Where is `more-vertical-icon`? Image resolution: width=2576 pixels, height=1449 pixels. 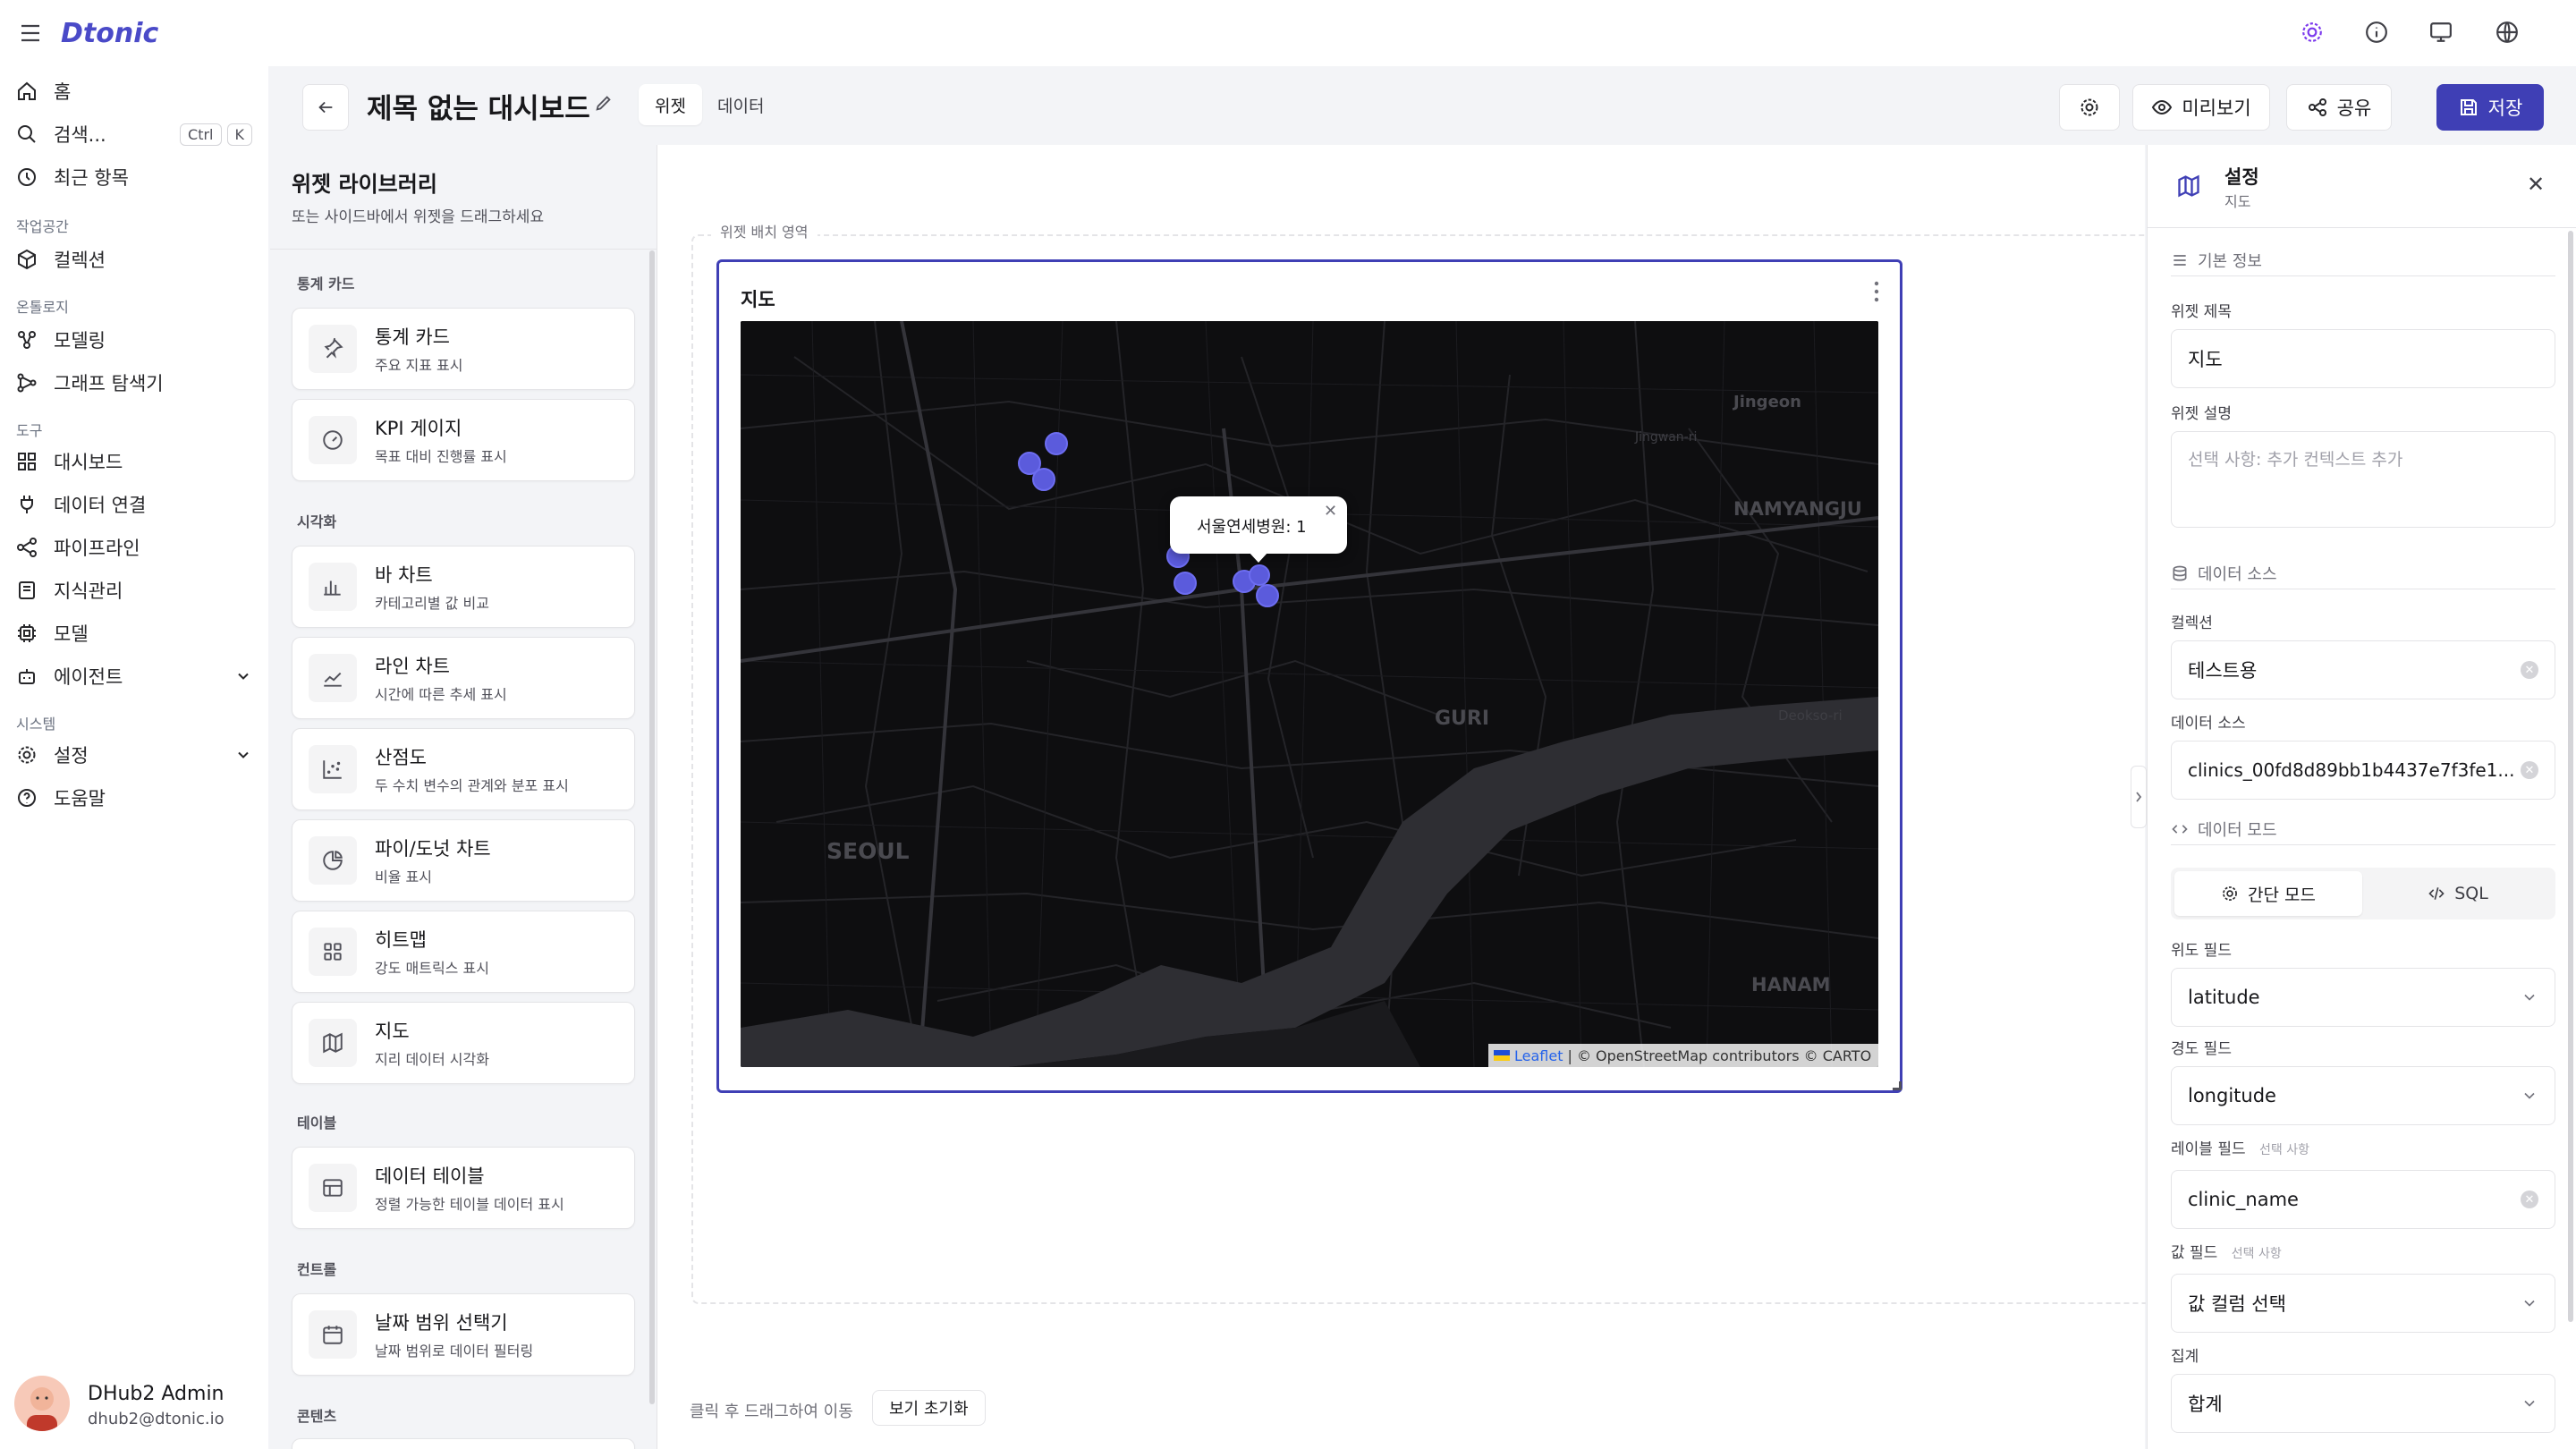 more-vertical-icon is located at coordinates (1876, 291).